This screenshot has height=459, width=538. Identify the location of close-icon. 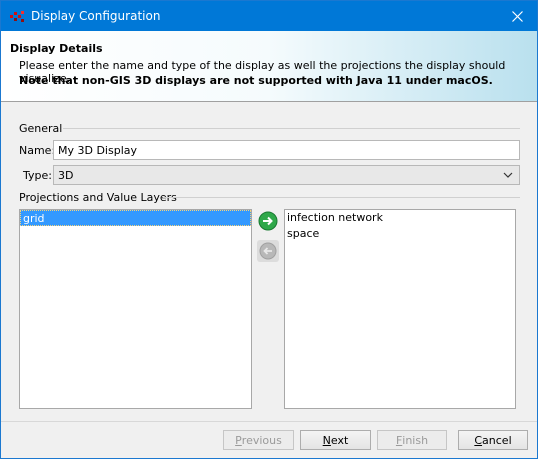
(517, 16).